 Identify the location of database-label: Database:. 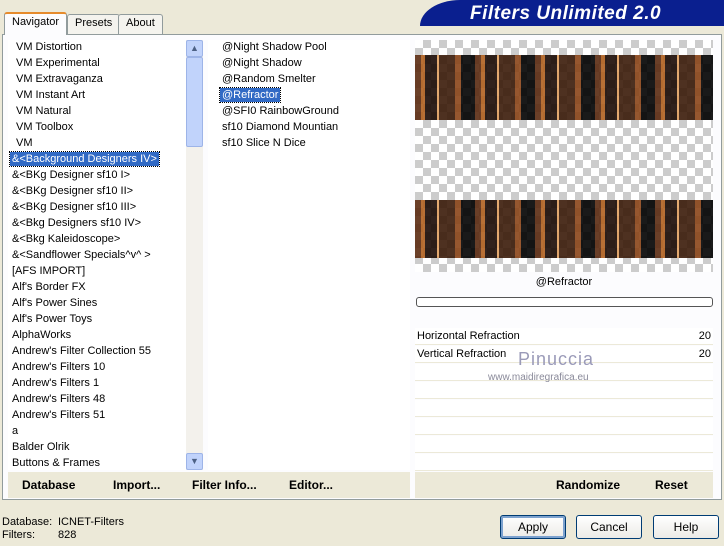
(27, 522).